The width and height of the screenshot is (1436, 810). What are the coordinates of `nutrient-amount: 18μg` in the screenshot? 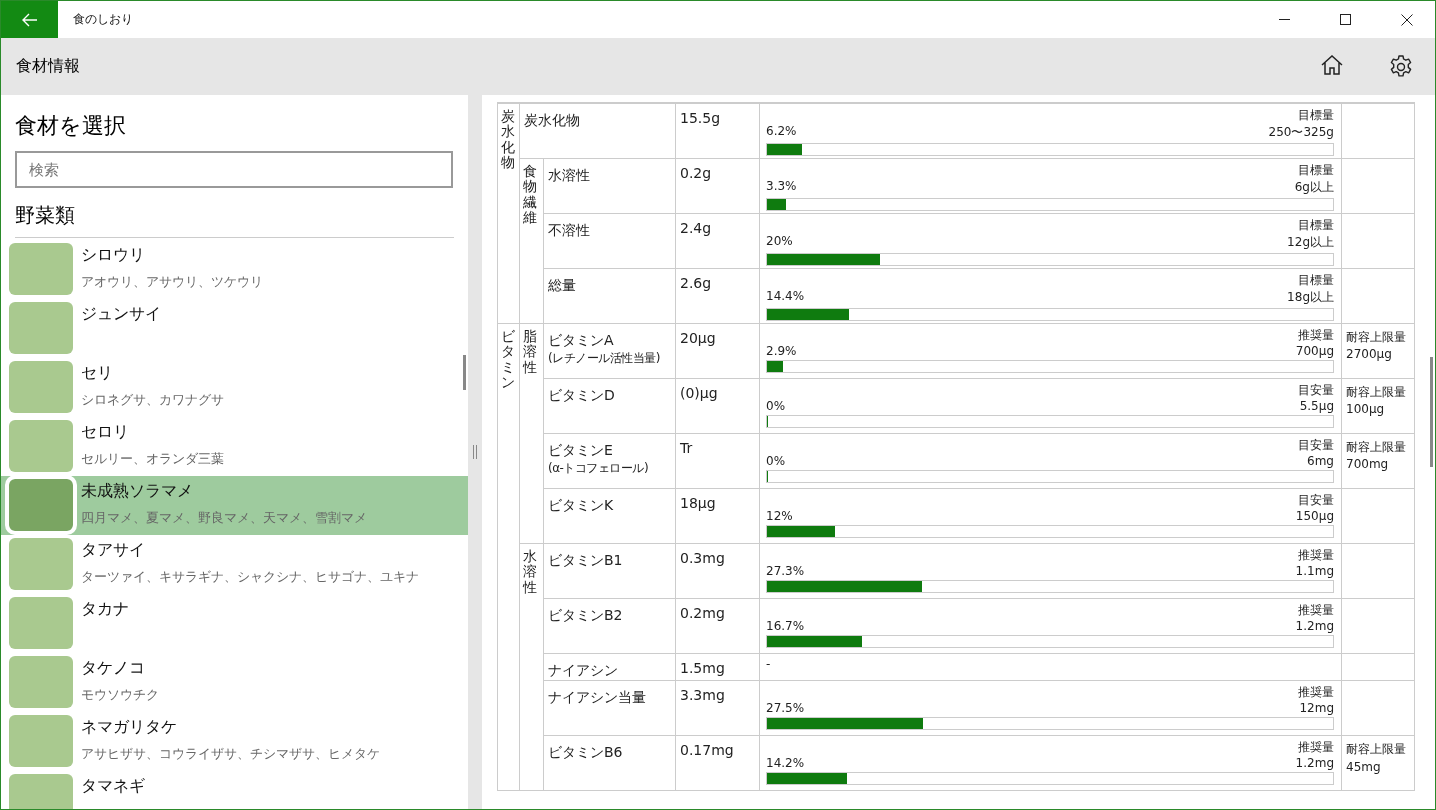 It's located at (698, 503).